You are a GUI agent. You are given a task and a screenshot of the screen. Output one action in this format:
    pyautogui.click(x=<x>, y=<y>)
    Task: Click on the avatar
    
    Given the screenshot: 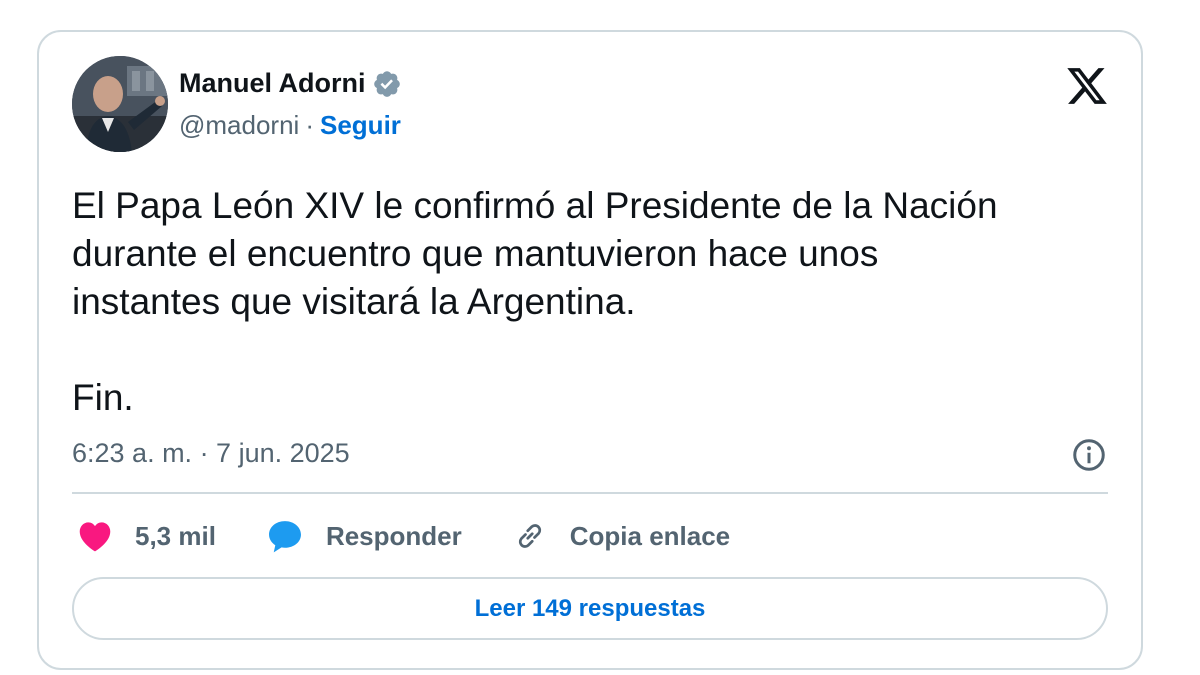 What is the action you would take?
    pyautogui.click(x=120, y=104)
    